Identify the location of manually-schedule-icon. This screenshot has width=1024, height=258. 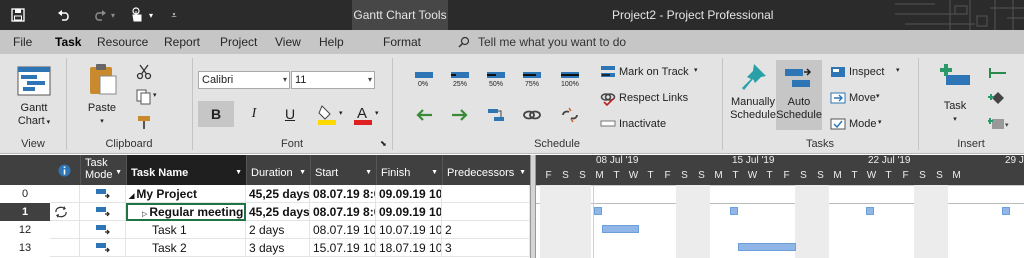
(753, 79).